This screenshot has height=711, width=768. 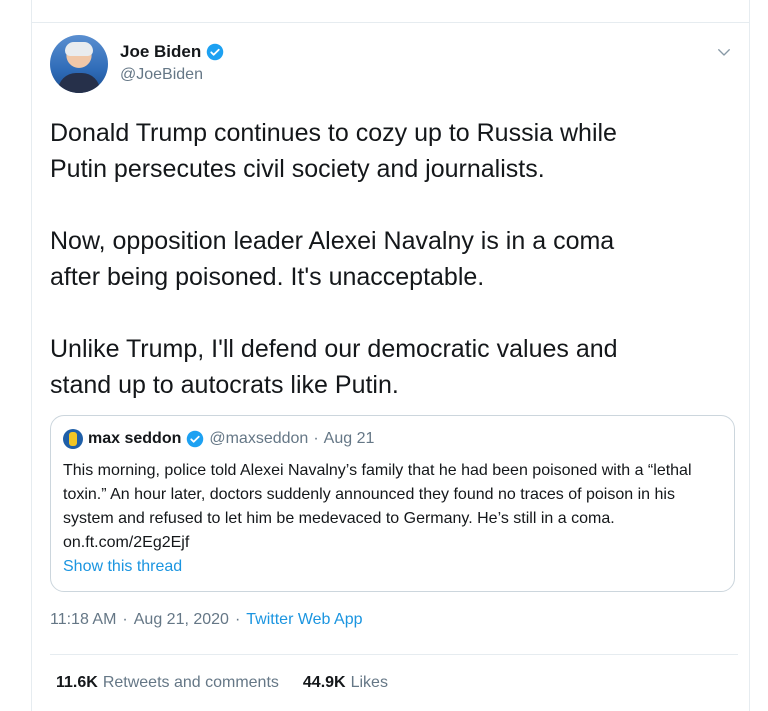 What do you see at coordinates (259, 438) in the screenshot?
I see `quoted-author-handle: @maxseddon` at bounding box center [259, 438].